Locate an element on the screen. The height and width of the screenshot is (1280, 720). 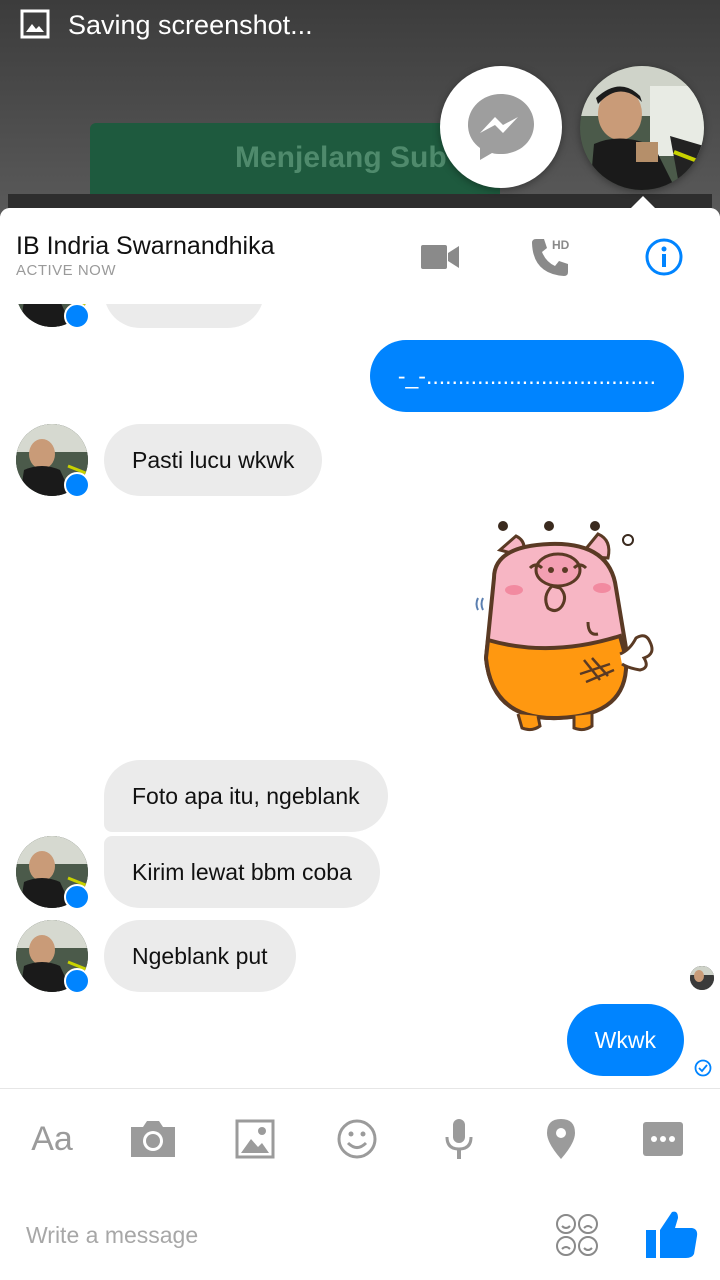
composer-toolbar: Aa is located at coordinates (360, 1136).